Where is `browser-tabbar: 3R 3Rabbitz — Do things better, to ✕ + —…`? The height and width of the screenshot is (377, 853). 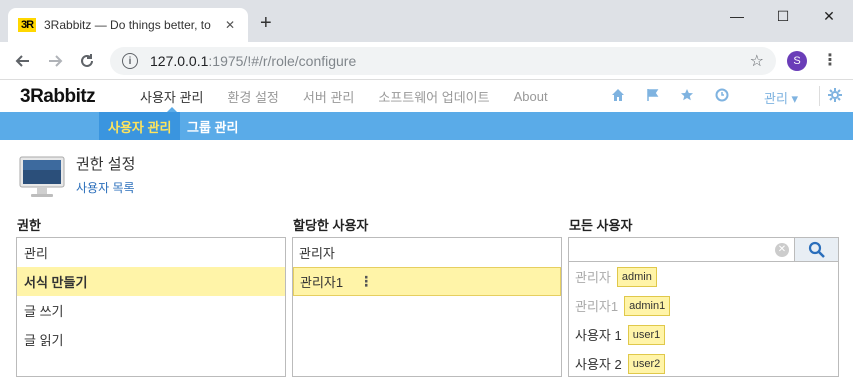 browser-tabbar: 3R 3Rabbitz — Do things better, to ✕ + —… is located at coordinates (426, 21).